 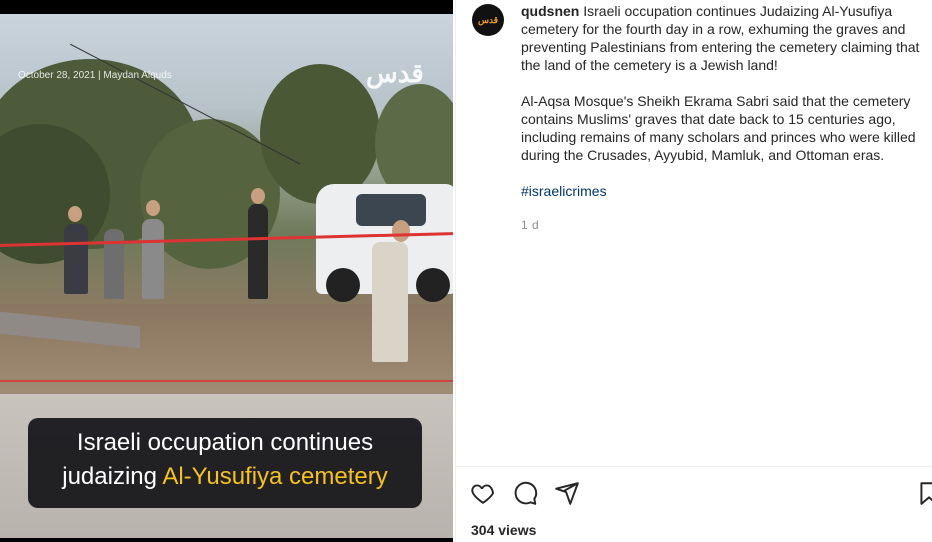 What do you see at coordinates (225, 442) in the screenshot?
I see `caption-line-1: Israeli occupation continues` at bounding box center [225, 442].